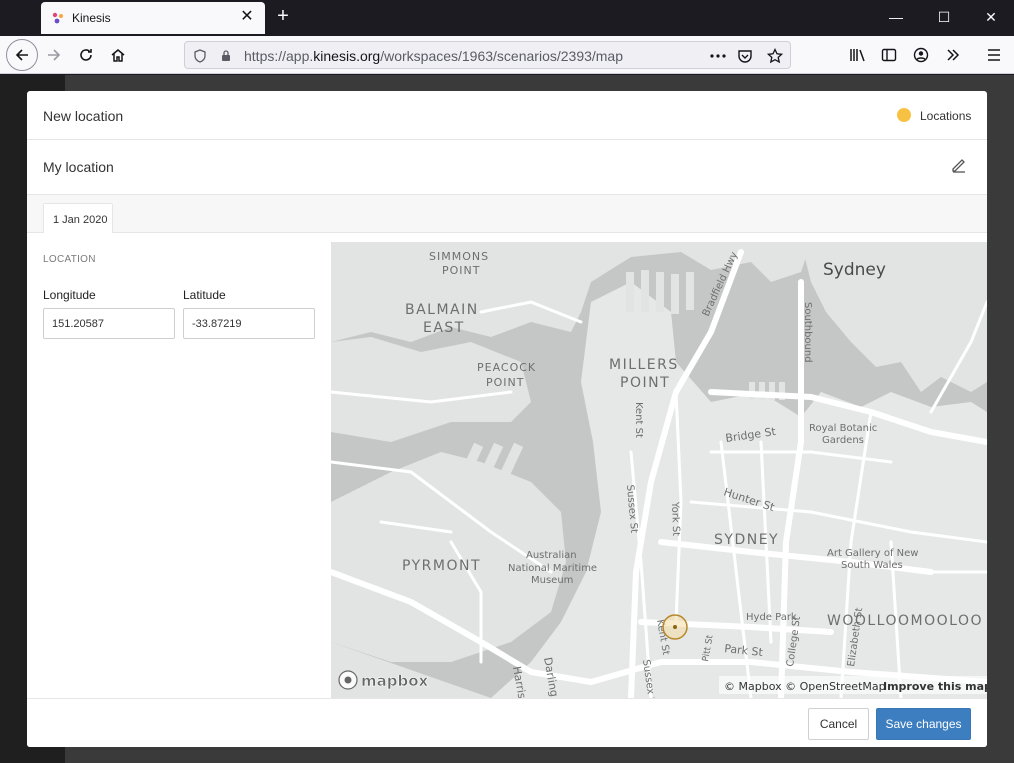  I want to click on account-button, so click(921, 55).